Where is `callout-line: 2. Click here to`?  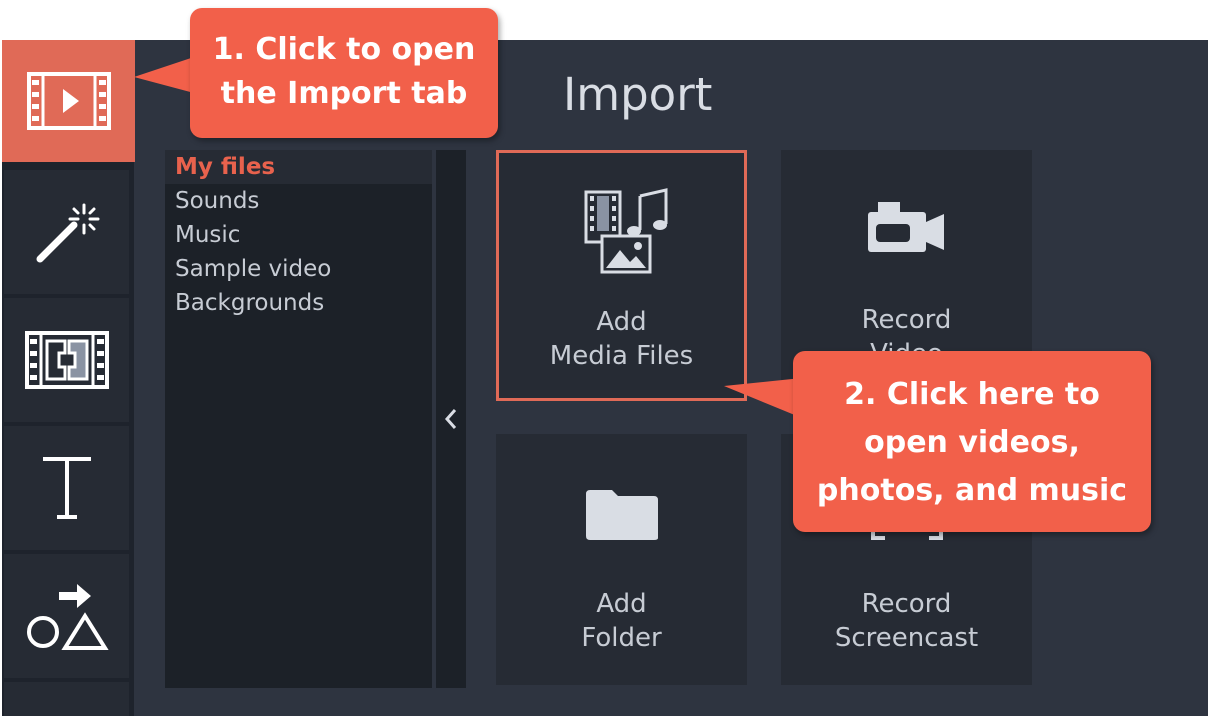 callout-line: 2. Click here to is located at coordinates (972, 394).